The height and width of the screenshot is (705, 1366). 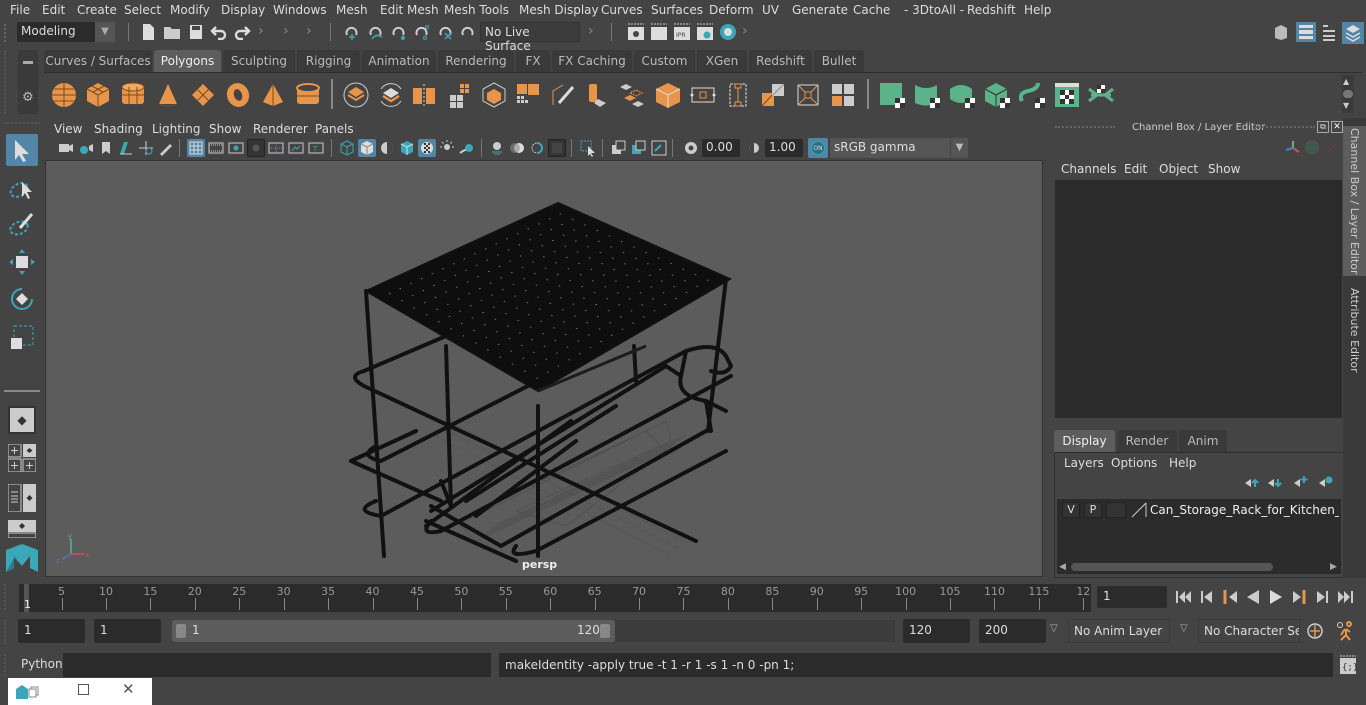 I want to click on range-end-handle, so click(x=605, y=631).